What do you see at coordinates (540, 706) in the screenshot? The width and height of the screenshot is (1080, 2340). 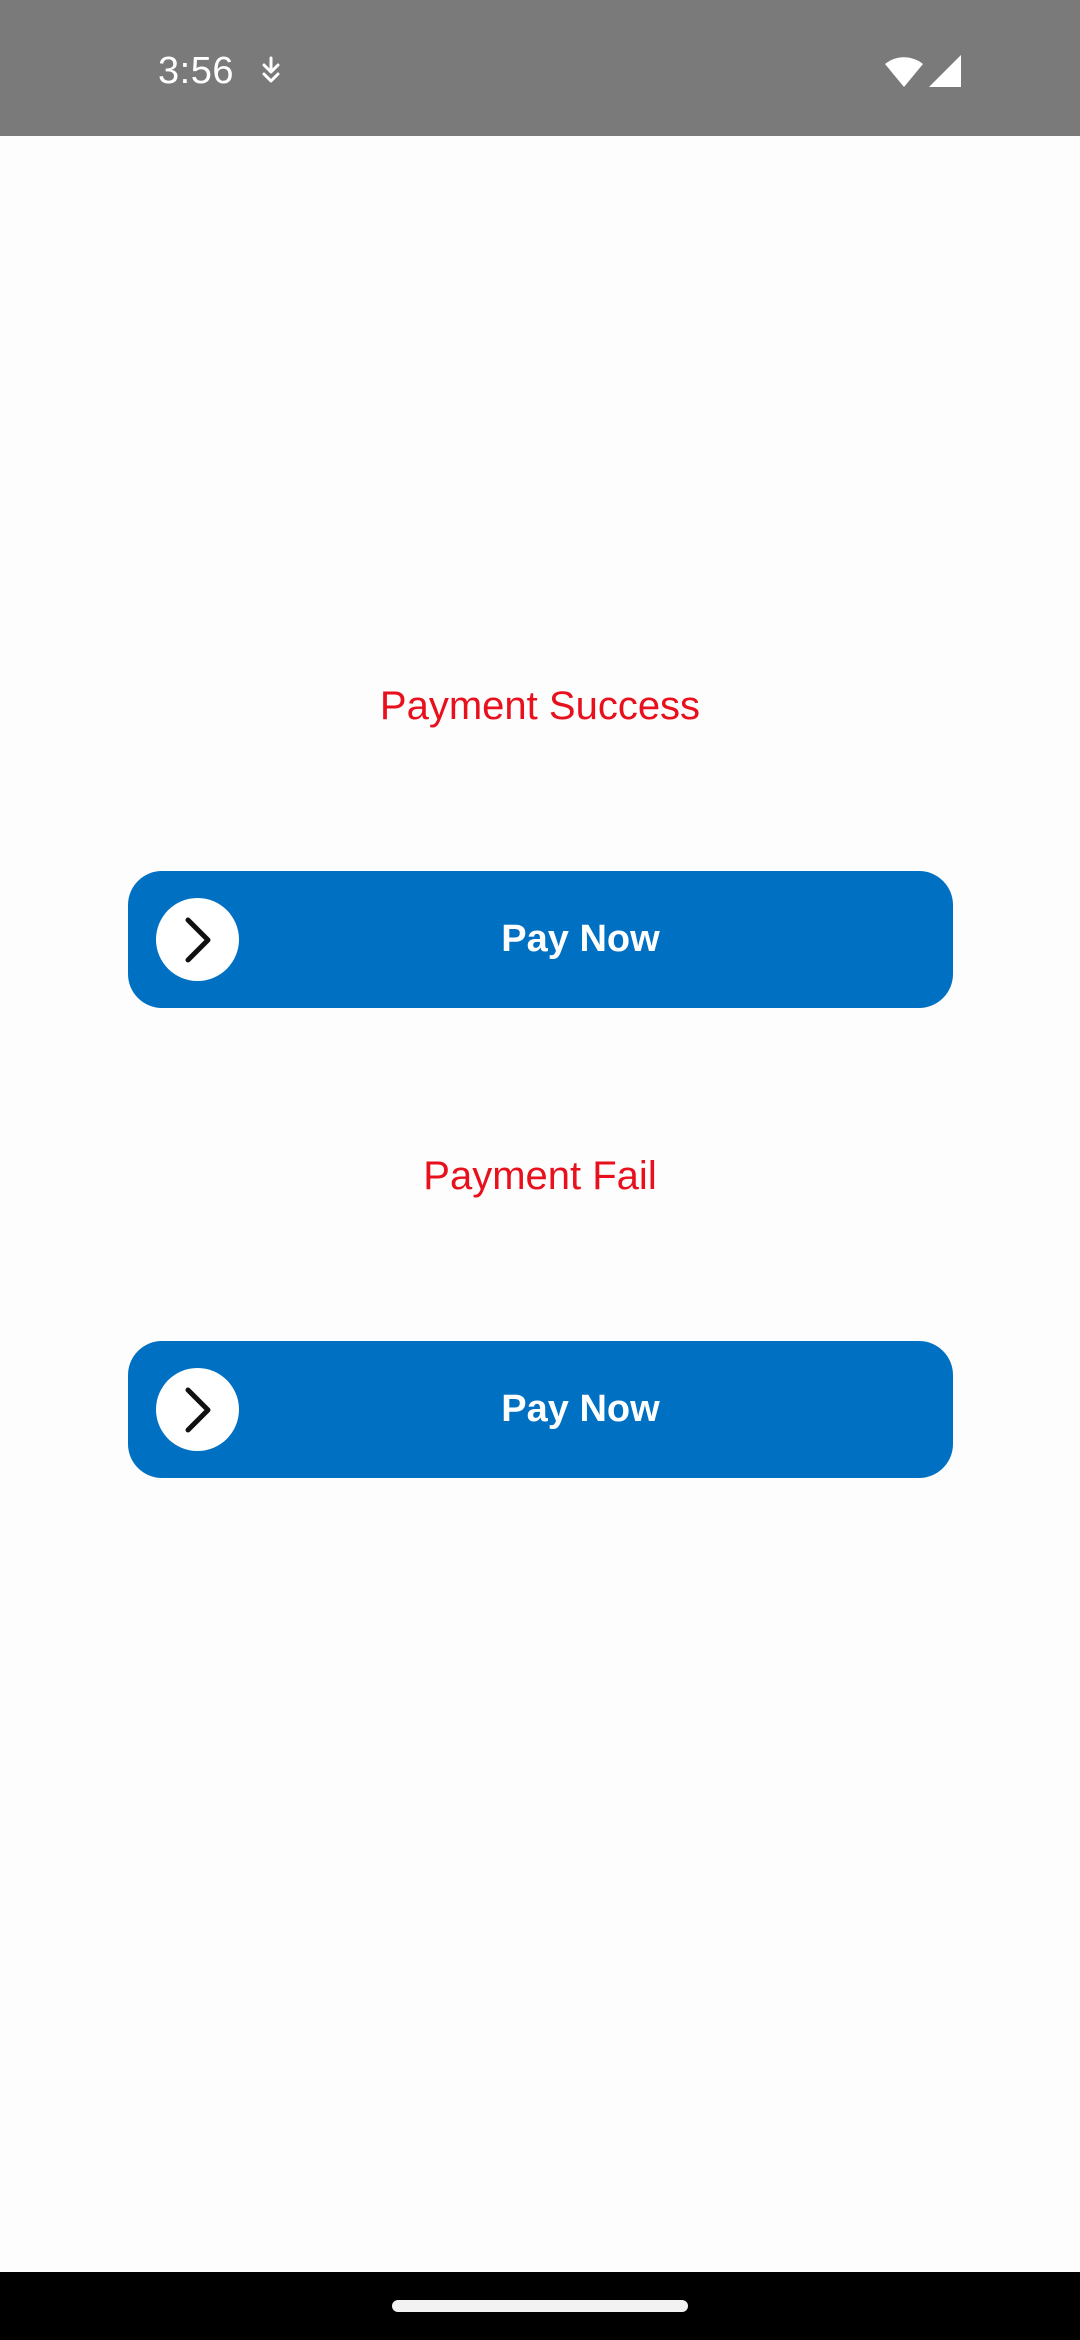 I see `payment-success-label: Payment Success` at bounding box center [540, 706].